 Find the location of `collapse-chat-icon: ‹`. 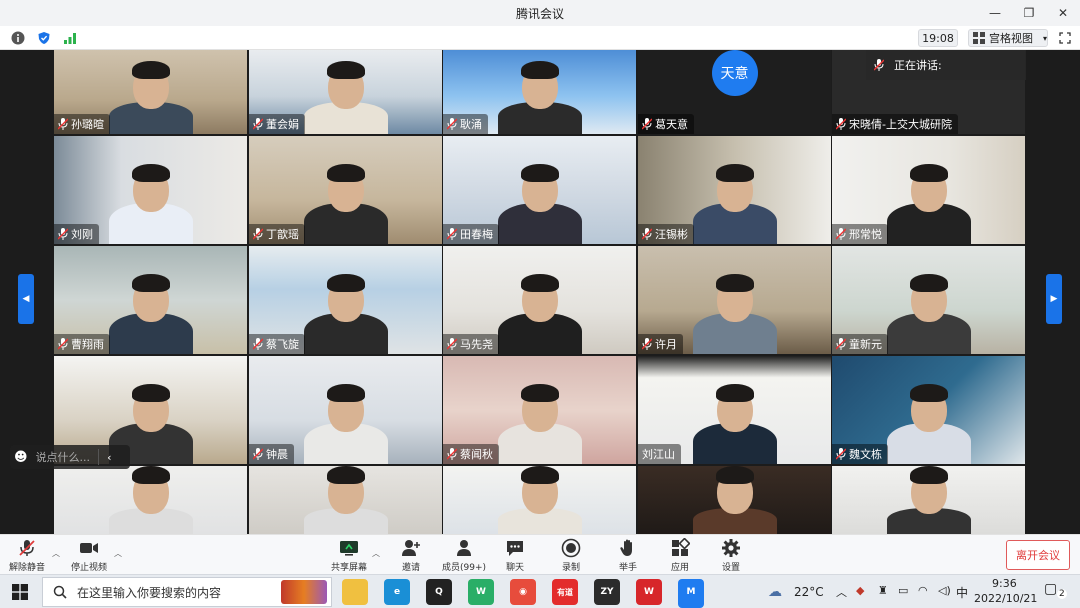

collapse-chat-icon: ‹ is located at coordinates (109, 457).